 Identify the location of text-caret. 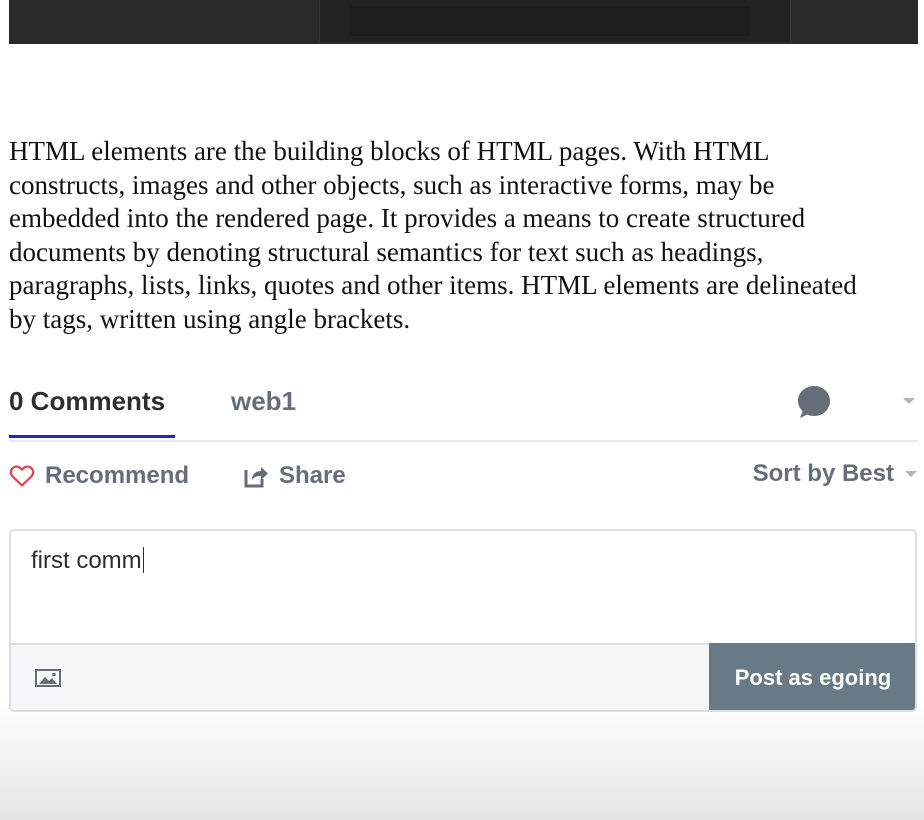
(143, 560).